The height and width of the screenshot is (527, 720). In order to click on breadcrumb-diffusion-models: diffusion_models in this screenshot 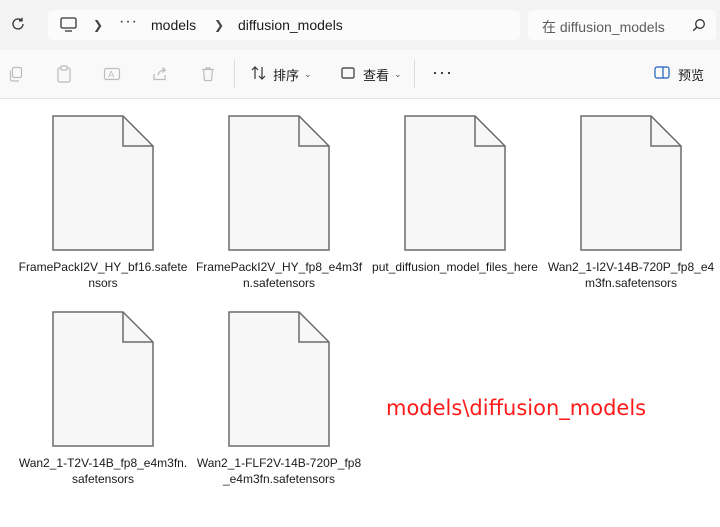, I will do `click(290, 25)`.